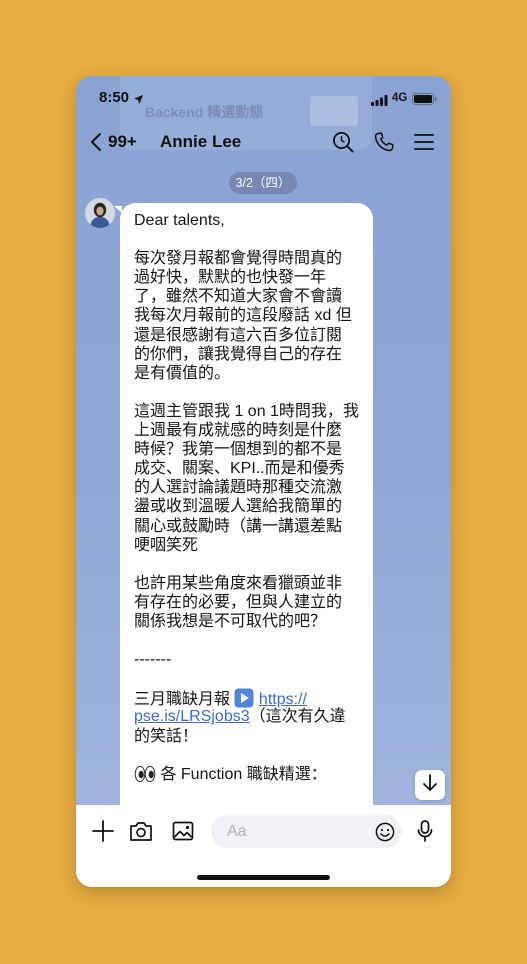  I want to click on chat-title: Annie Lee, so click(200, 142).